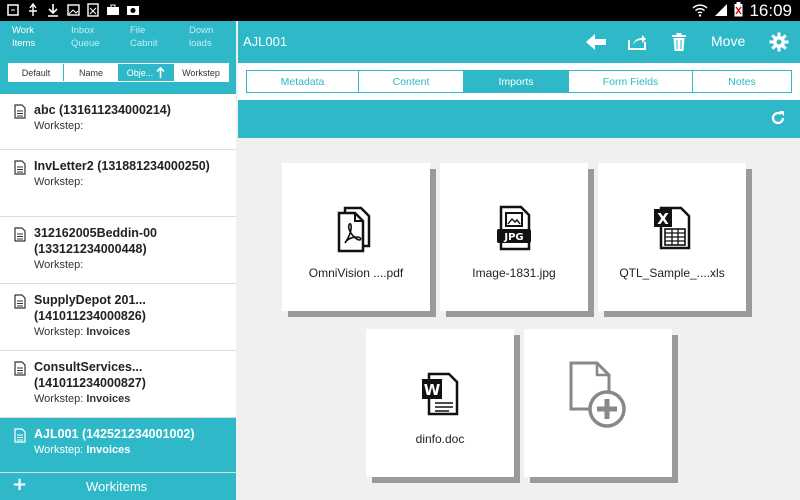 Image resolution: width=800 pixels, height=500 pixels. What do you see at coordinates (122, 166) in the screenshot?
I see `item-title: InvLetter2 (131881234000250)` at bounding box center [122, 166].